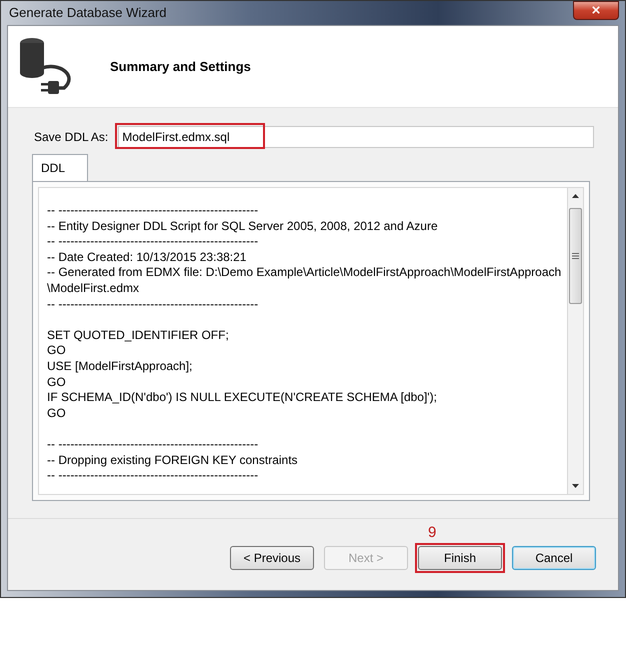  Describe the element at coordinates (60, 167) in the screenshot. I see `tab: DDL` at that location.